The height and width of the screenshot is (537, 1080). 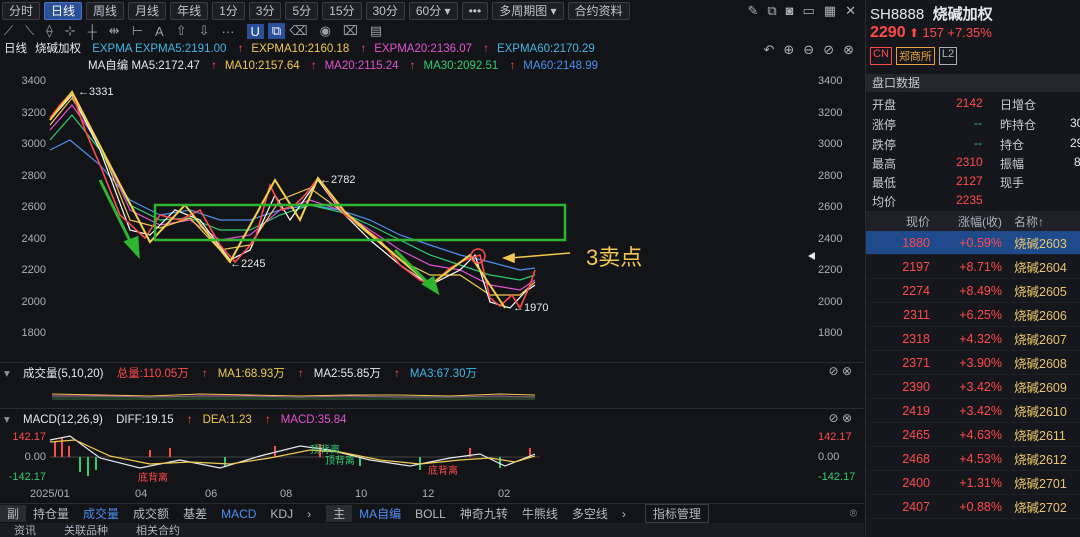 I want to click on list-item: 2465 +4.63% 烧碱2611, so click(x=973, y=435).